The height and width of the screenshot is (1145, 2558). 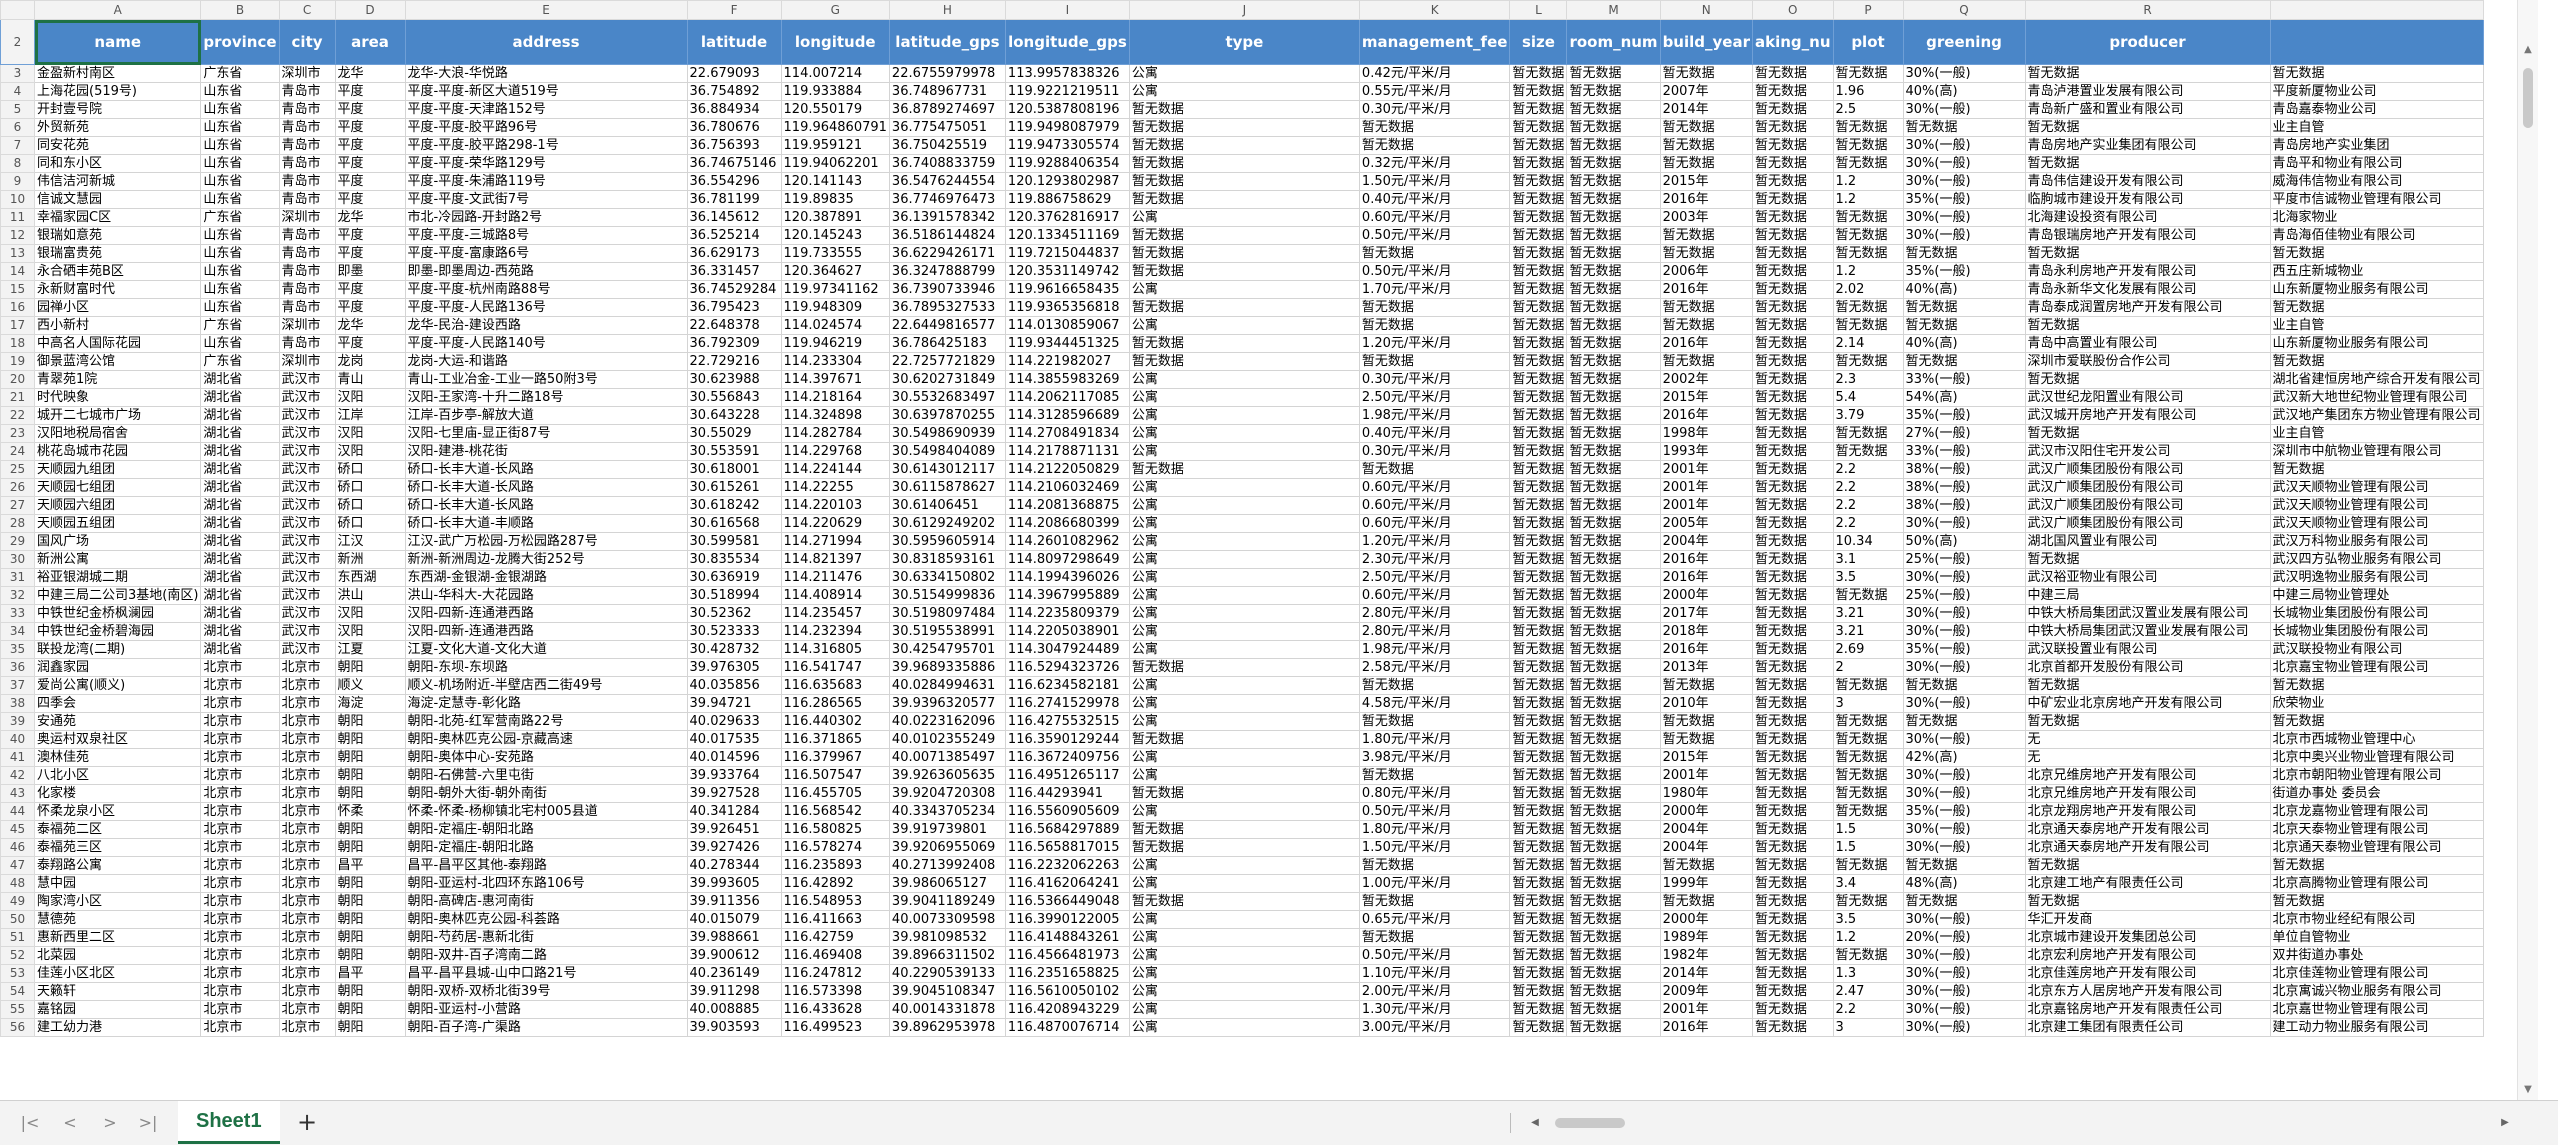 I want to click on cell: 江岸-百步亭-解放大道, so click(x=546, y=415).